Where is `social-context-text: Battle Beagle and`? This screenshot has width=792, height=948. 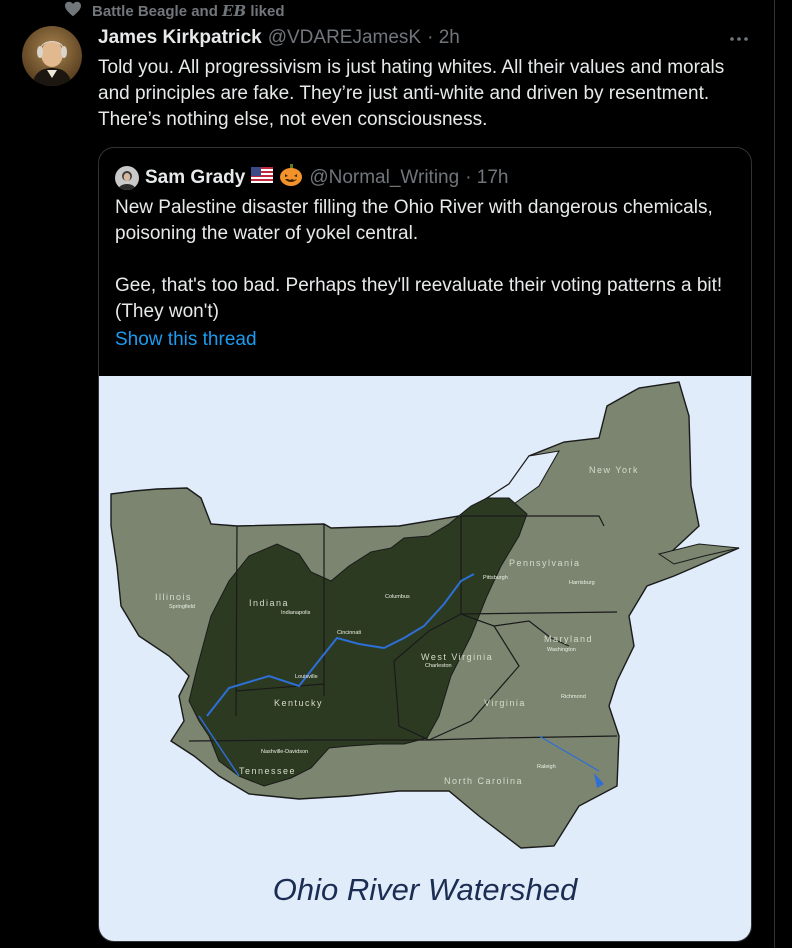 social-context-text: Battle Beagle and is located at coordinates (155, 11).